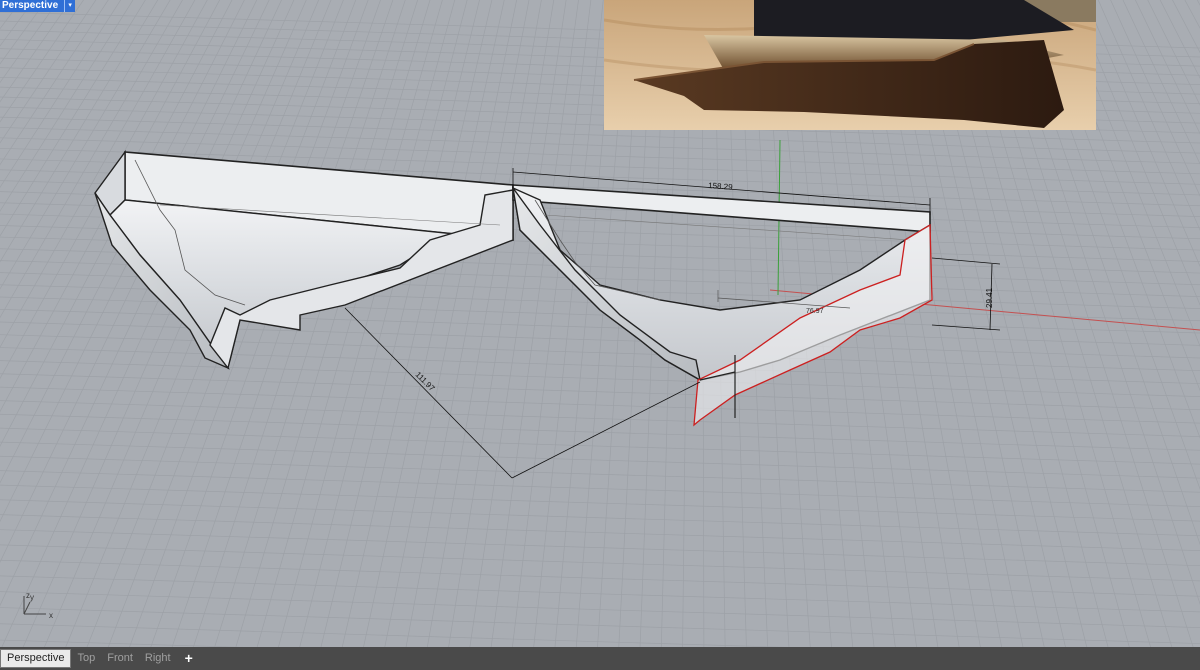 This screenshot has height=670, width=1200. Describe the element at coordinates (189, 658) in the screenshot. I see `add-tab-plus-icon: +` at that location.